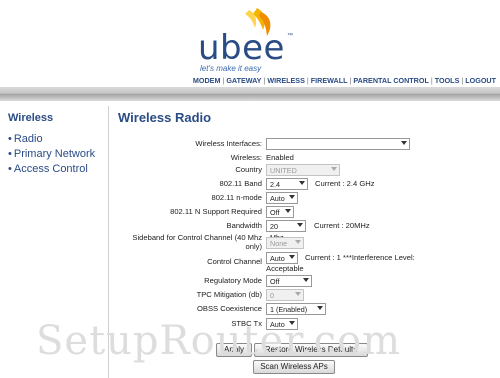 This screenshot has height=378, width=500. I want to click on bandwidth-current: Current : 20MHz, so click(342, 225).